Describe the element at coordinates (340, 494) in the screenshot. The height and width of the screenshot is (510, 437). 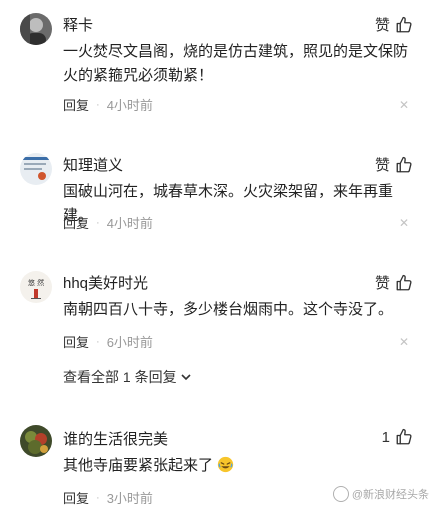
I see `watermark-logo-icon` at that location.